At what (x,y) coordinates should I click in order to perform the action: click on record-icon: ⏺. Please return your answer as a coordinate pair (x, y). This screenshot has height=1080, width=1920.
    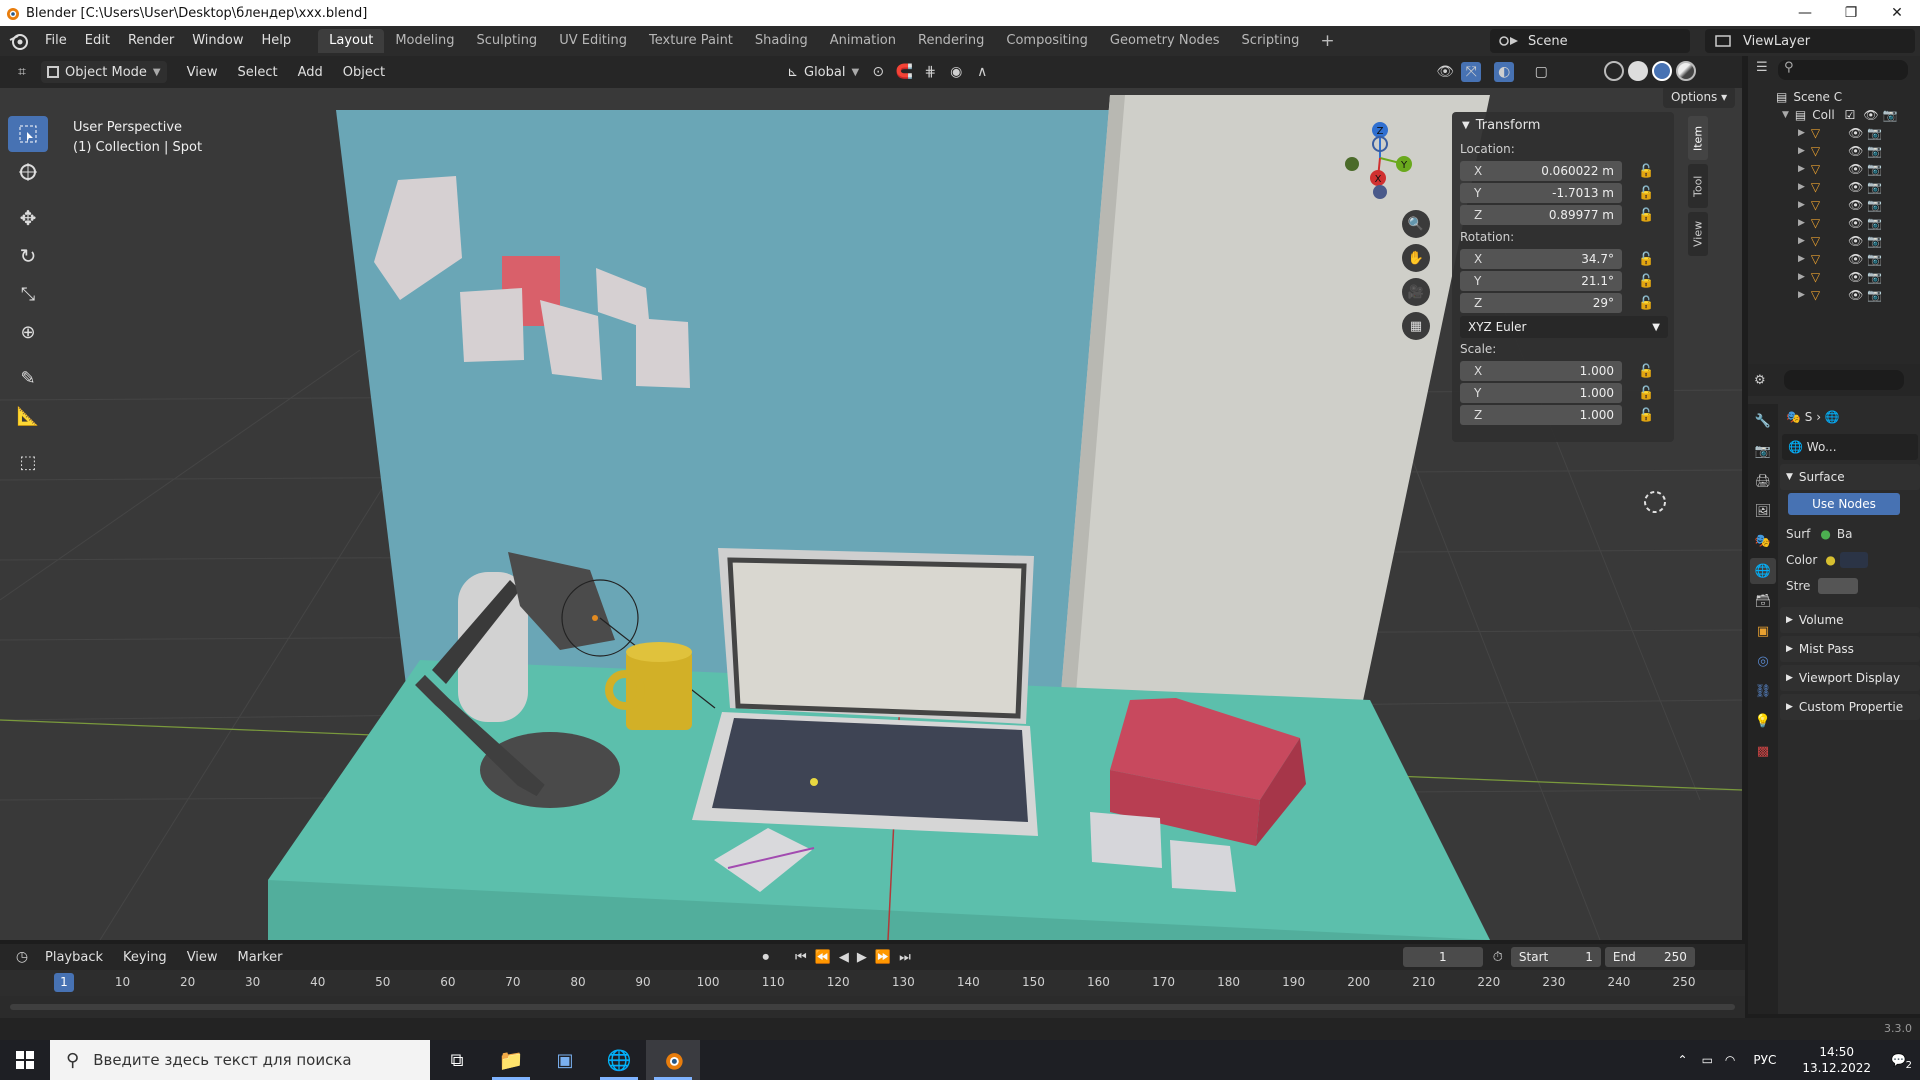
    Looking at the image, I should click on (765, 957).